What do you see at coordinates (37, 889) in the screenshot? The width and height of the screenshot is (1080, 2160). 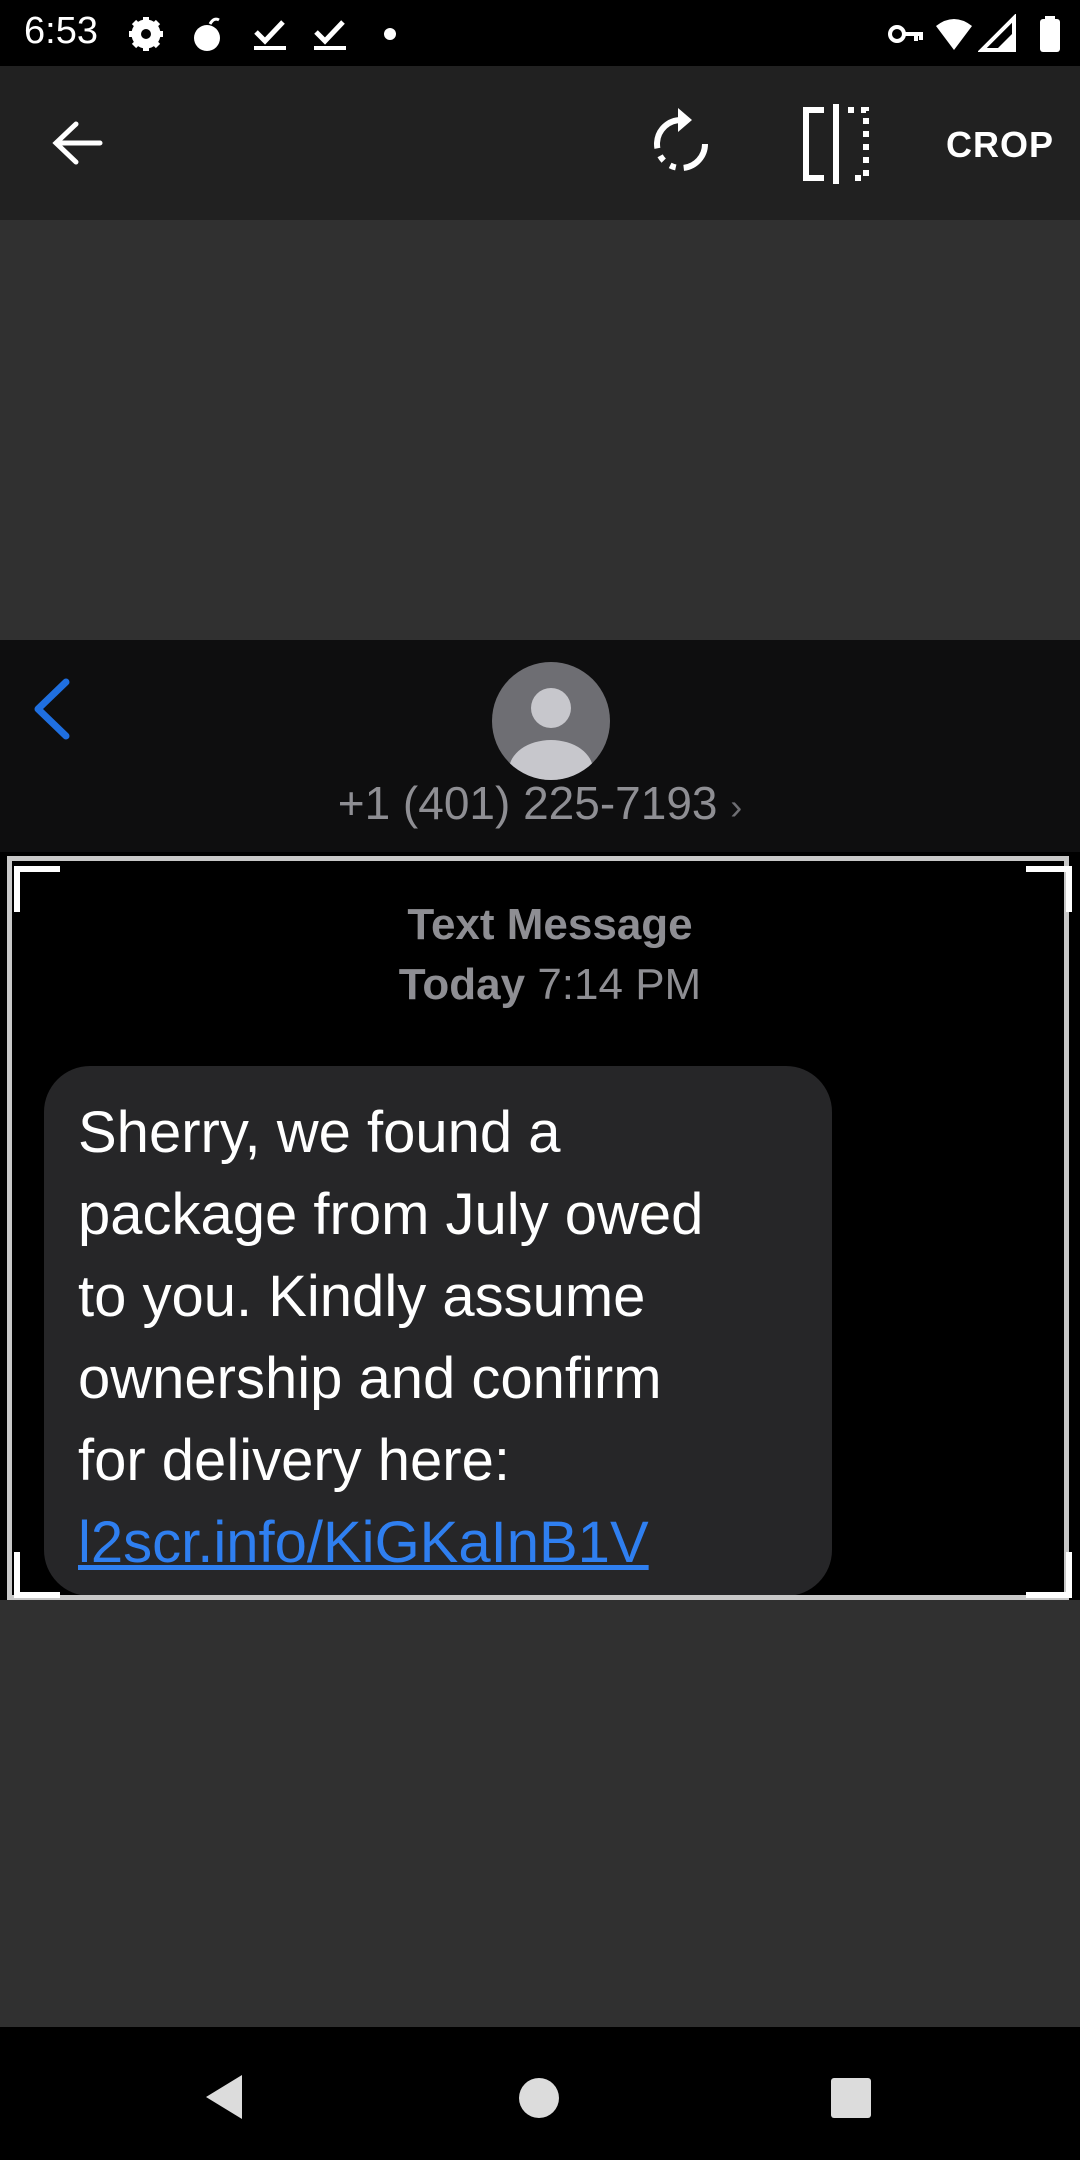 I see `crop-handle-top-left` at bounding box center [37, 889].